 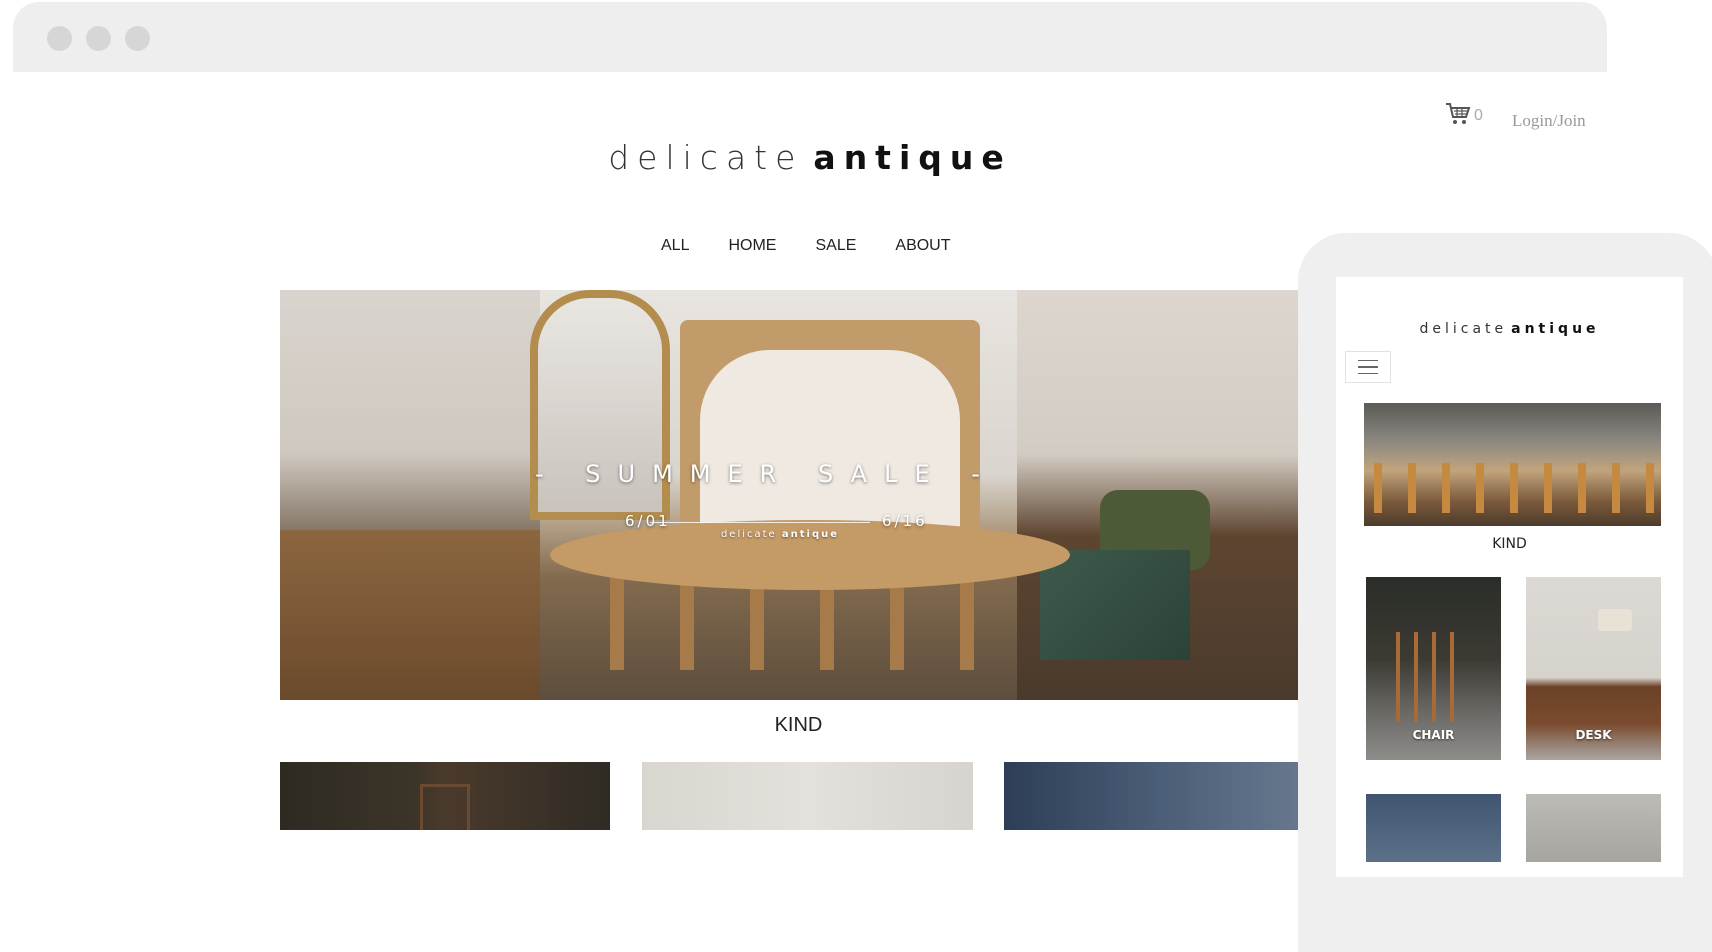 I want to click on hero-photo-marble-table, so click(x=1115, y=605).